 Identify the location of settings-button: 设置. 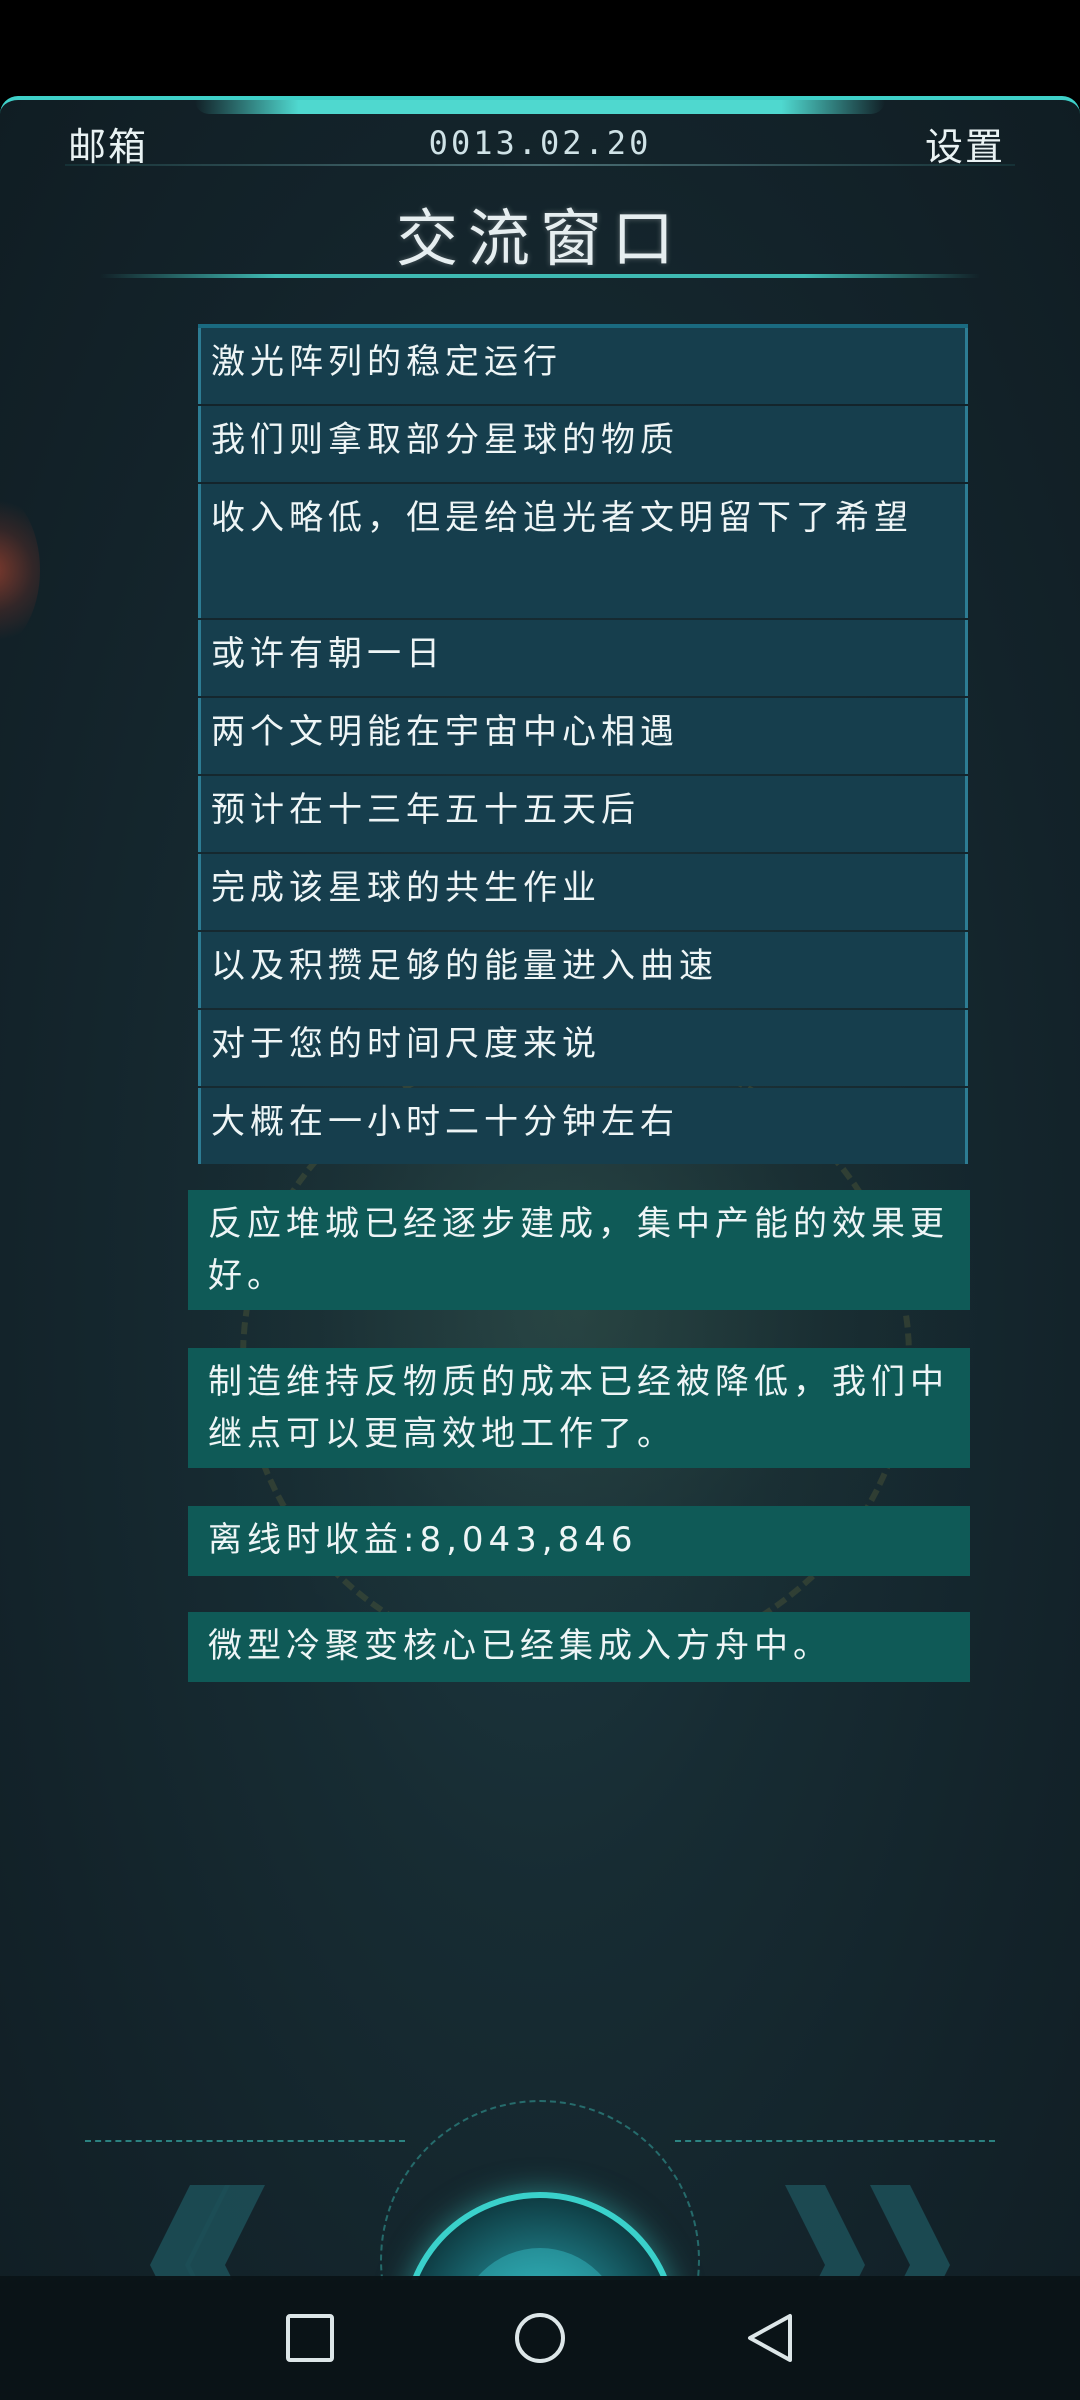
(965, 143).